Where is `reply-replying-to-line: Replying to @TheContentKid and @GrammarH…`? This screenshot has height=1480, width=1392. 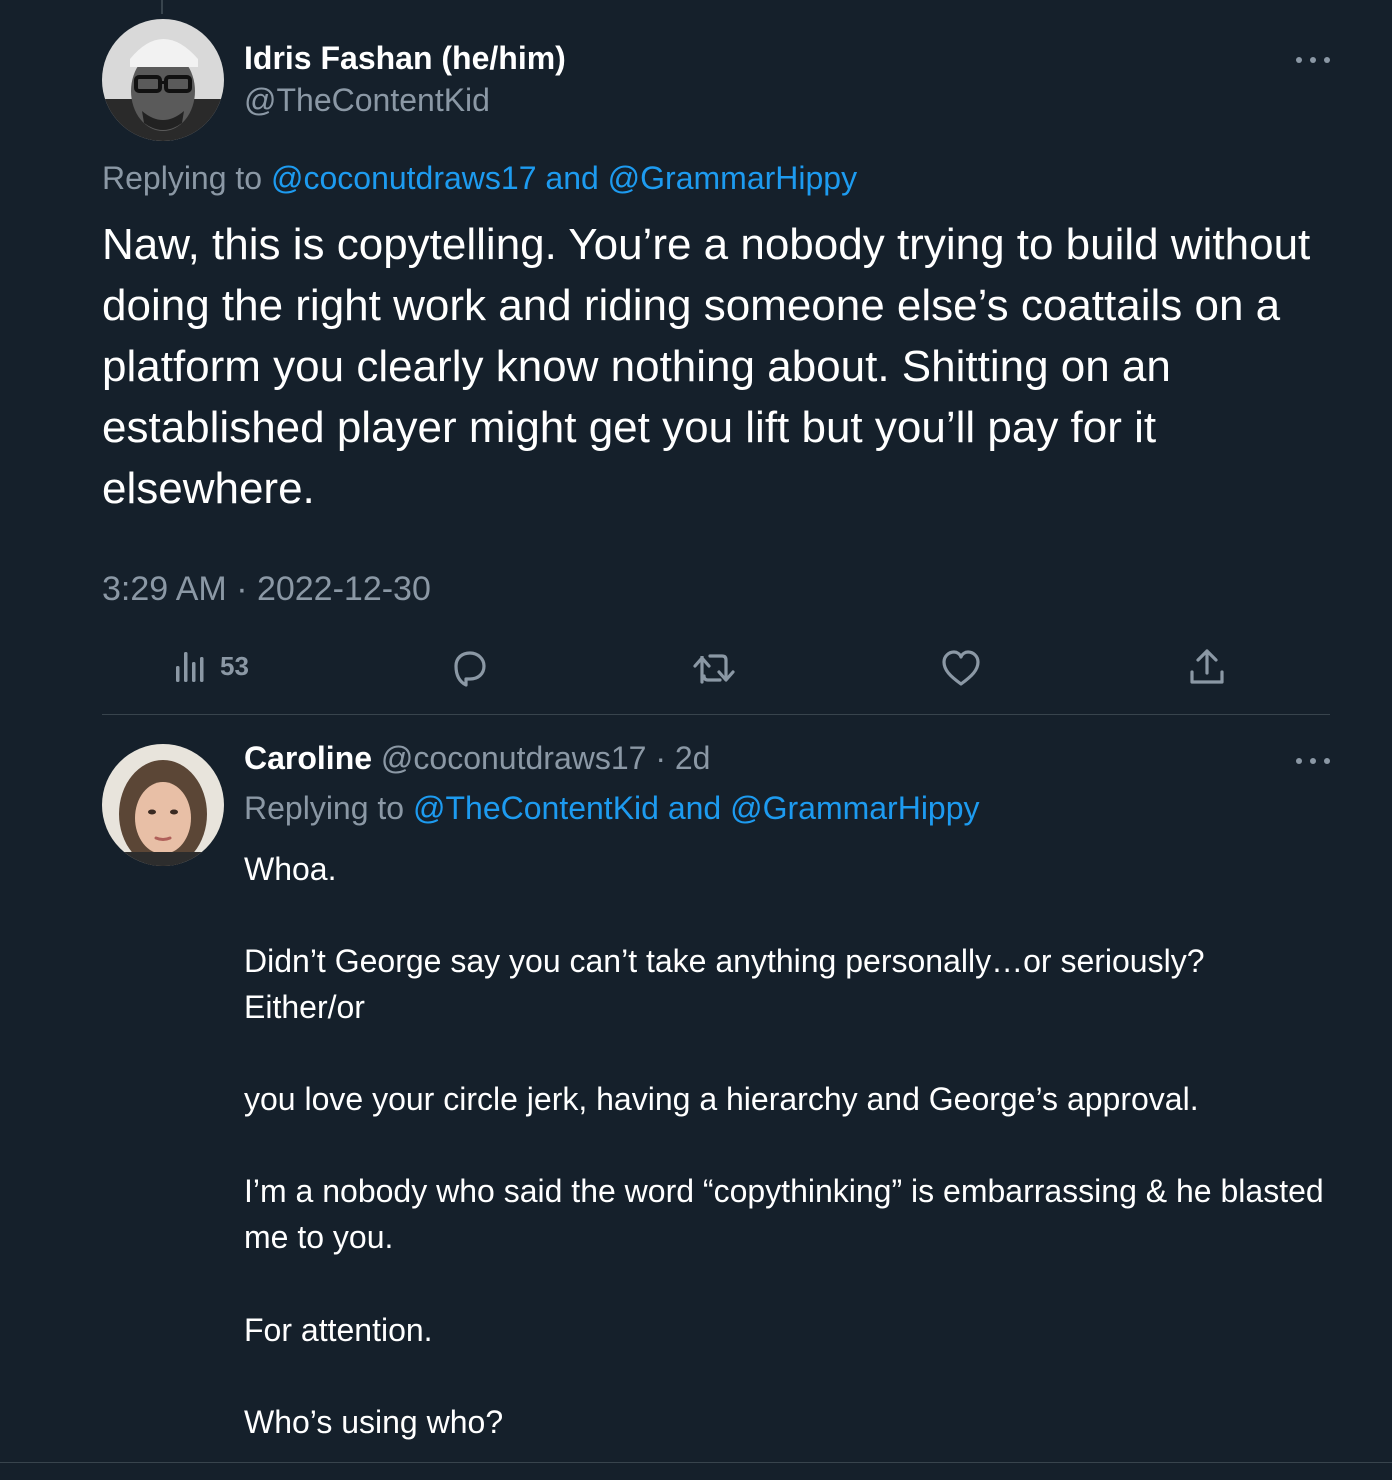 reply-replying-to-line: Replying to @TheContentKid and @GrammarH… is located at coordinates (612, 808).